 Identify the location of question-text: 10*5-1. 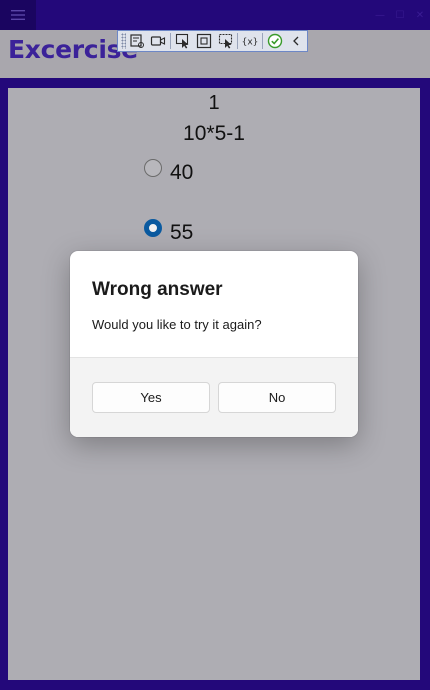
(214, 133).